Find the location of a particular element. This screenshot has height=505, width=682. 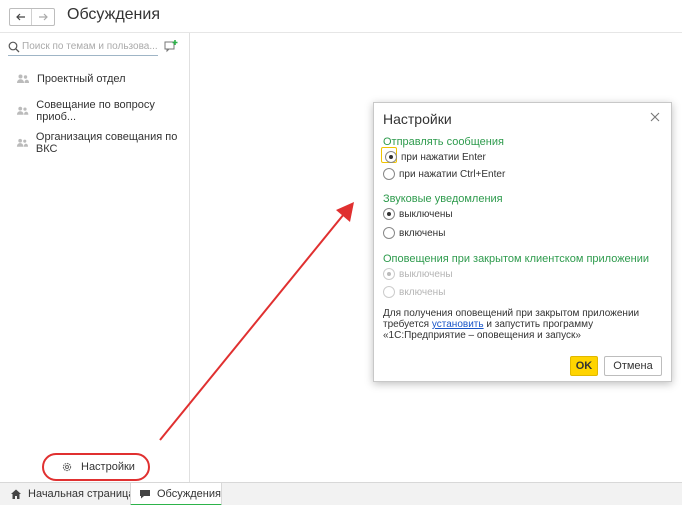

conversation-item-vks-meeting: Организация совещания по ВКС is located at coordinates (94, 143).